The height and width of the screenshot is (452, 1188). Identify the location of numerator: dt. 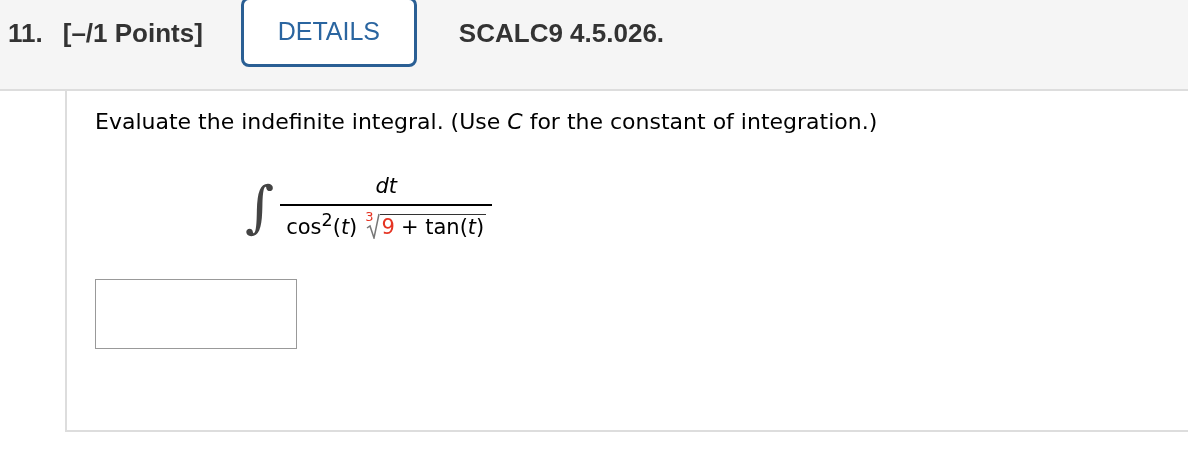
(386, 187).